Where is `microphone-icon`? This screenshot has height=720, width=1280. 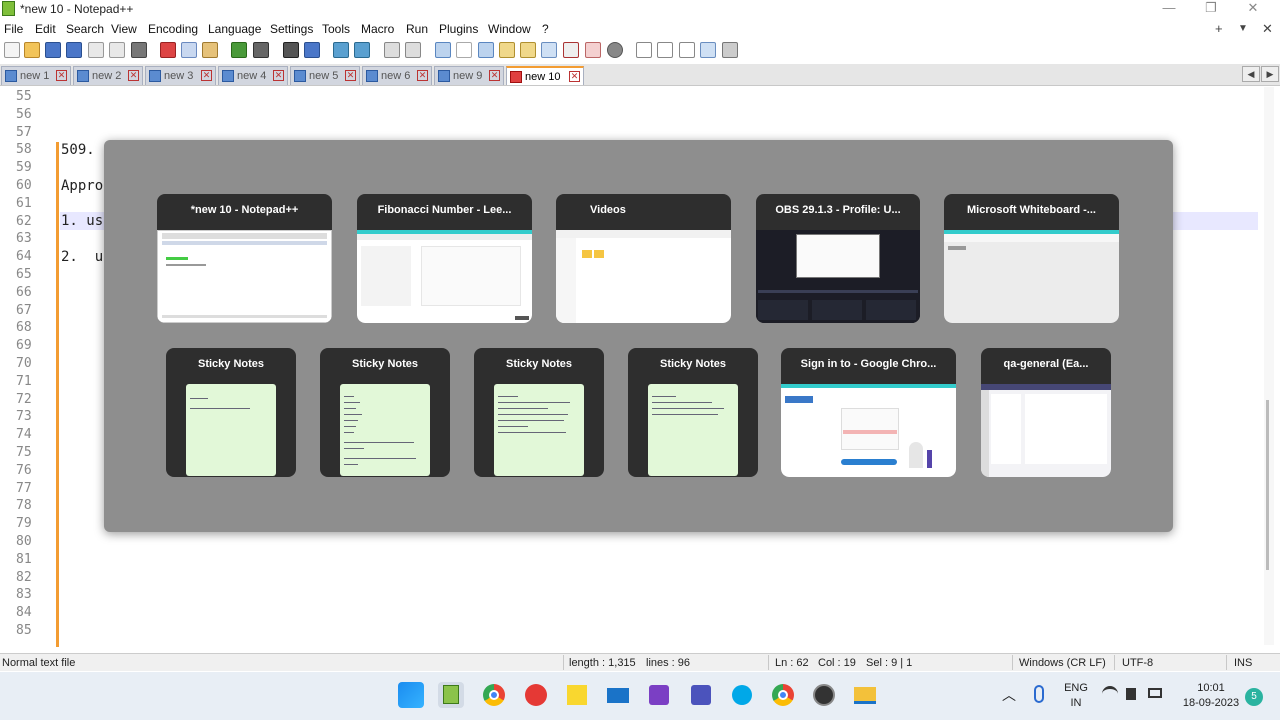 microphone-icon is located at coordinates (1039, 694).